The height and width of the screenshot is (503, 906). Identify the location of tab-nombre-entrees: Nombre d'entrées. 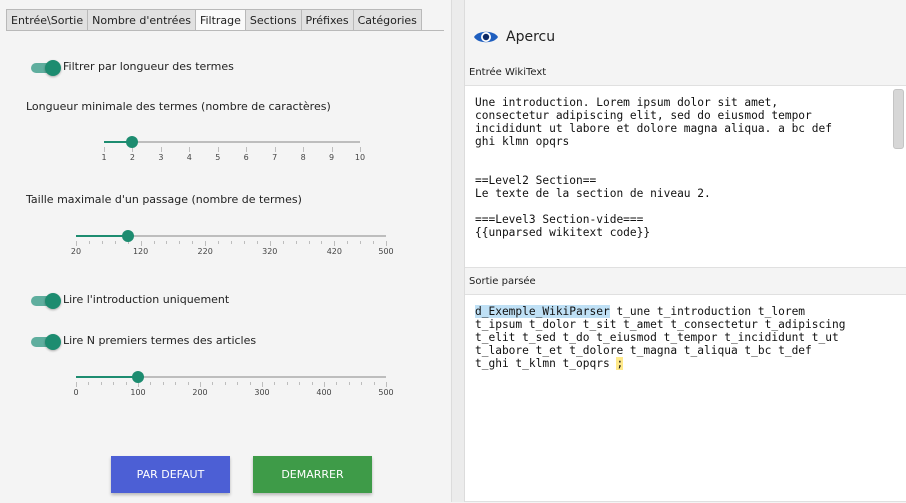
(141, 20).